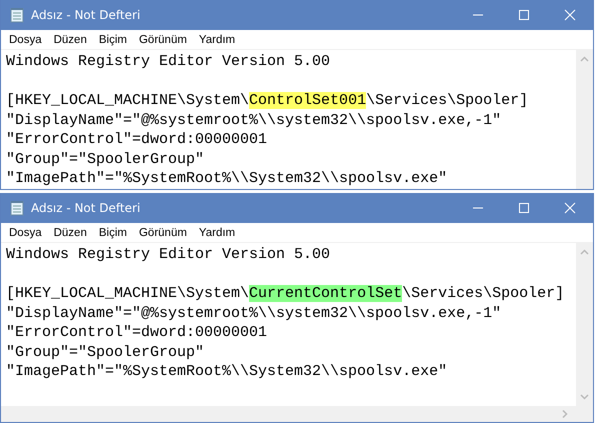 This screenshot has height=423, width=595. What do you see at coordinates (297, 414) in the screenshot?
I see `horizontal-scrollbar` at bounding box center [297, 414].